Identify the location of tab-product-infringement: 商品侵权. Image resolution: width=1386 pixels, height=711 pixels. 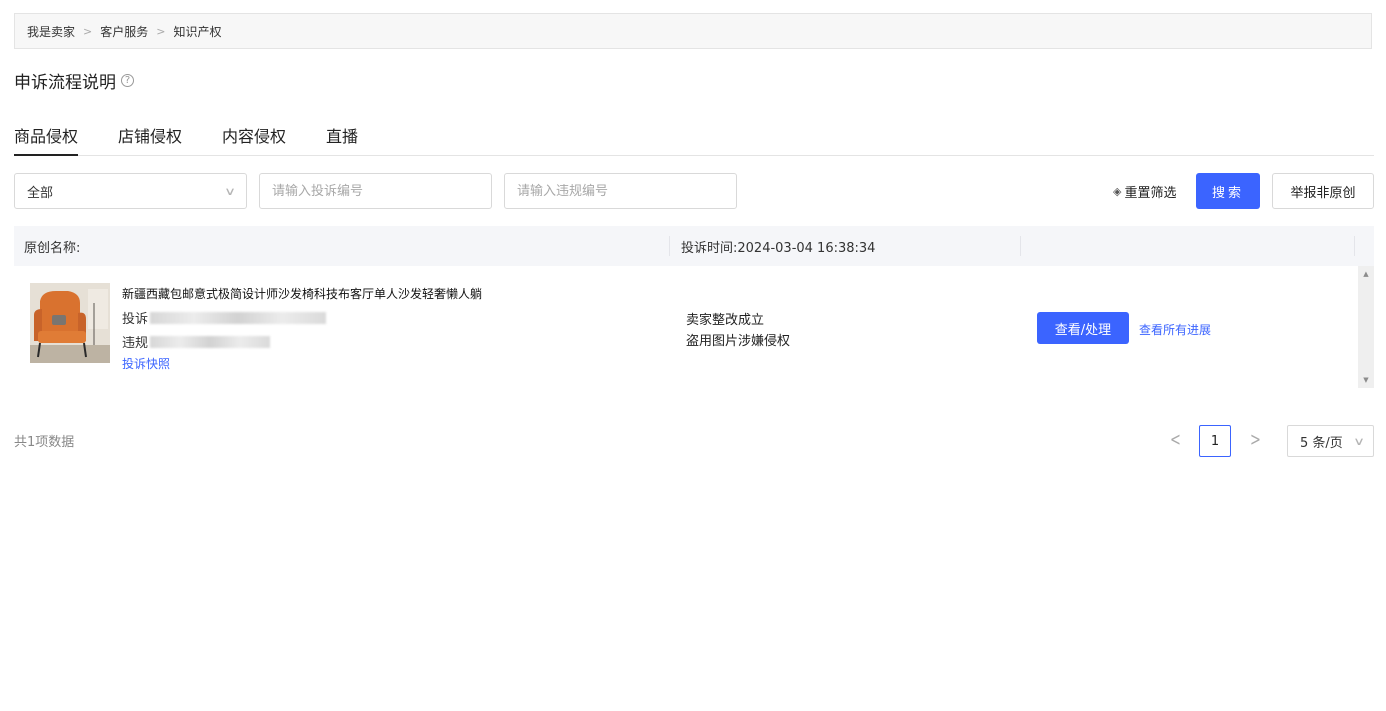
(46, 133).